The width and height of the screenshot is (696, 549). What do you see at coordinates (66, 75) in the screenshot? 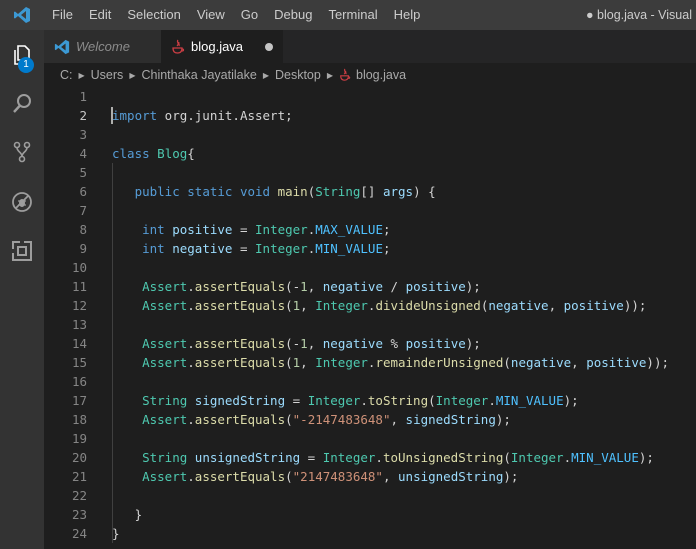
I see `breadcrumb-drive: C:` at bounding box center [66, 75].